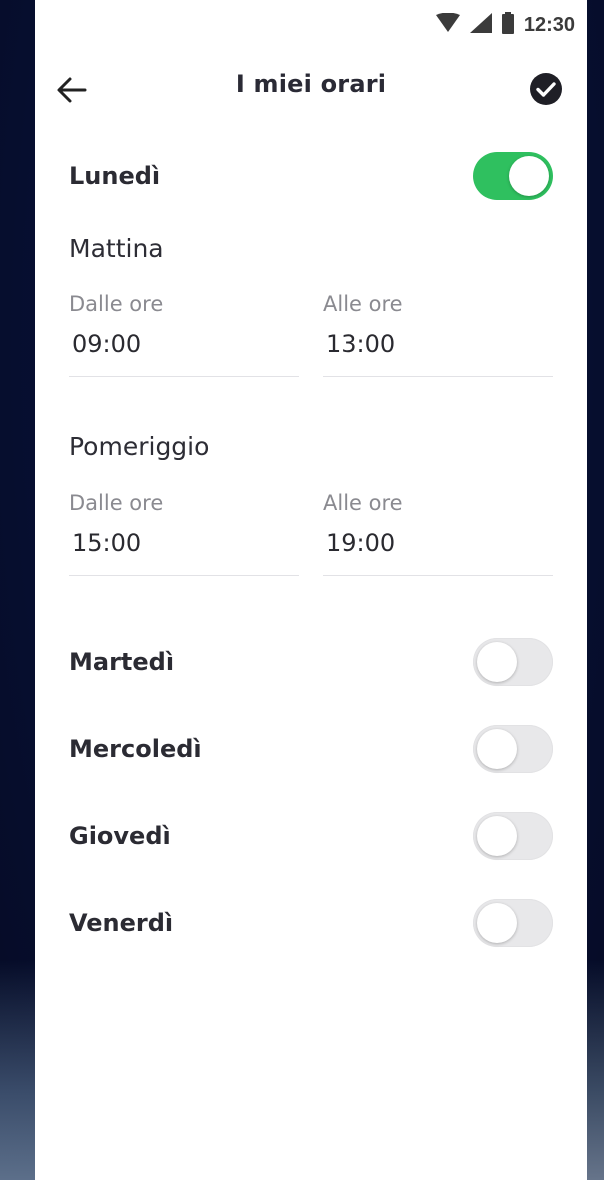  Describe the element at coordinates (549, 24) in the screenshot. I see `status-time: 12:30` at that location.